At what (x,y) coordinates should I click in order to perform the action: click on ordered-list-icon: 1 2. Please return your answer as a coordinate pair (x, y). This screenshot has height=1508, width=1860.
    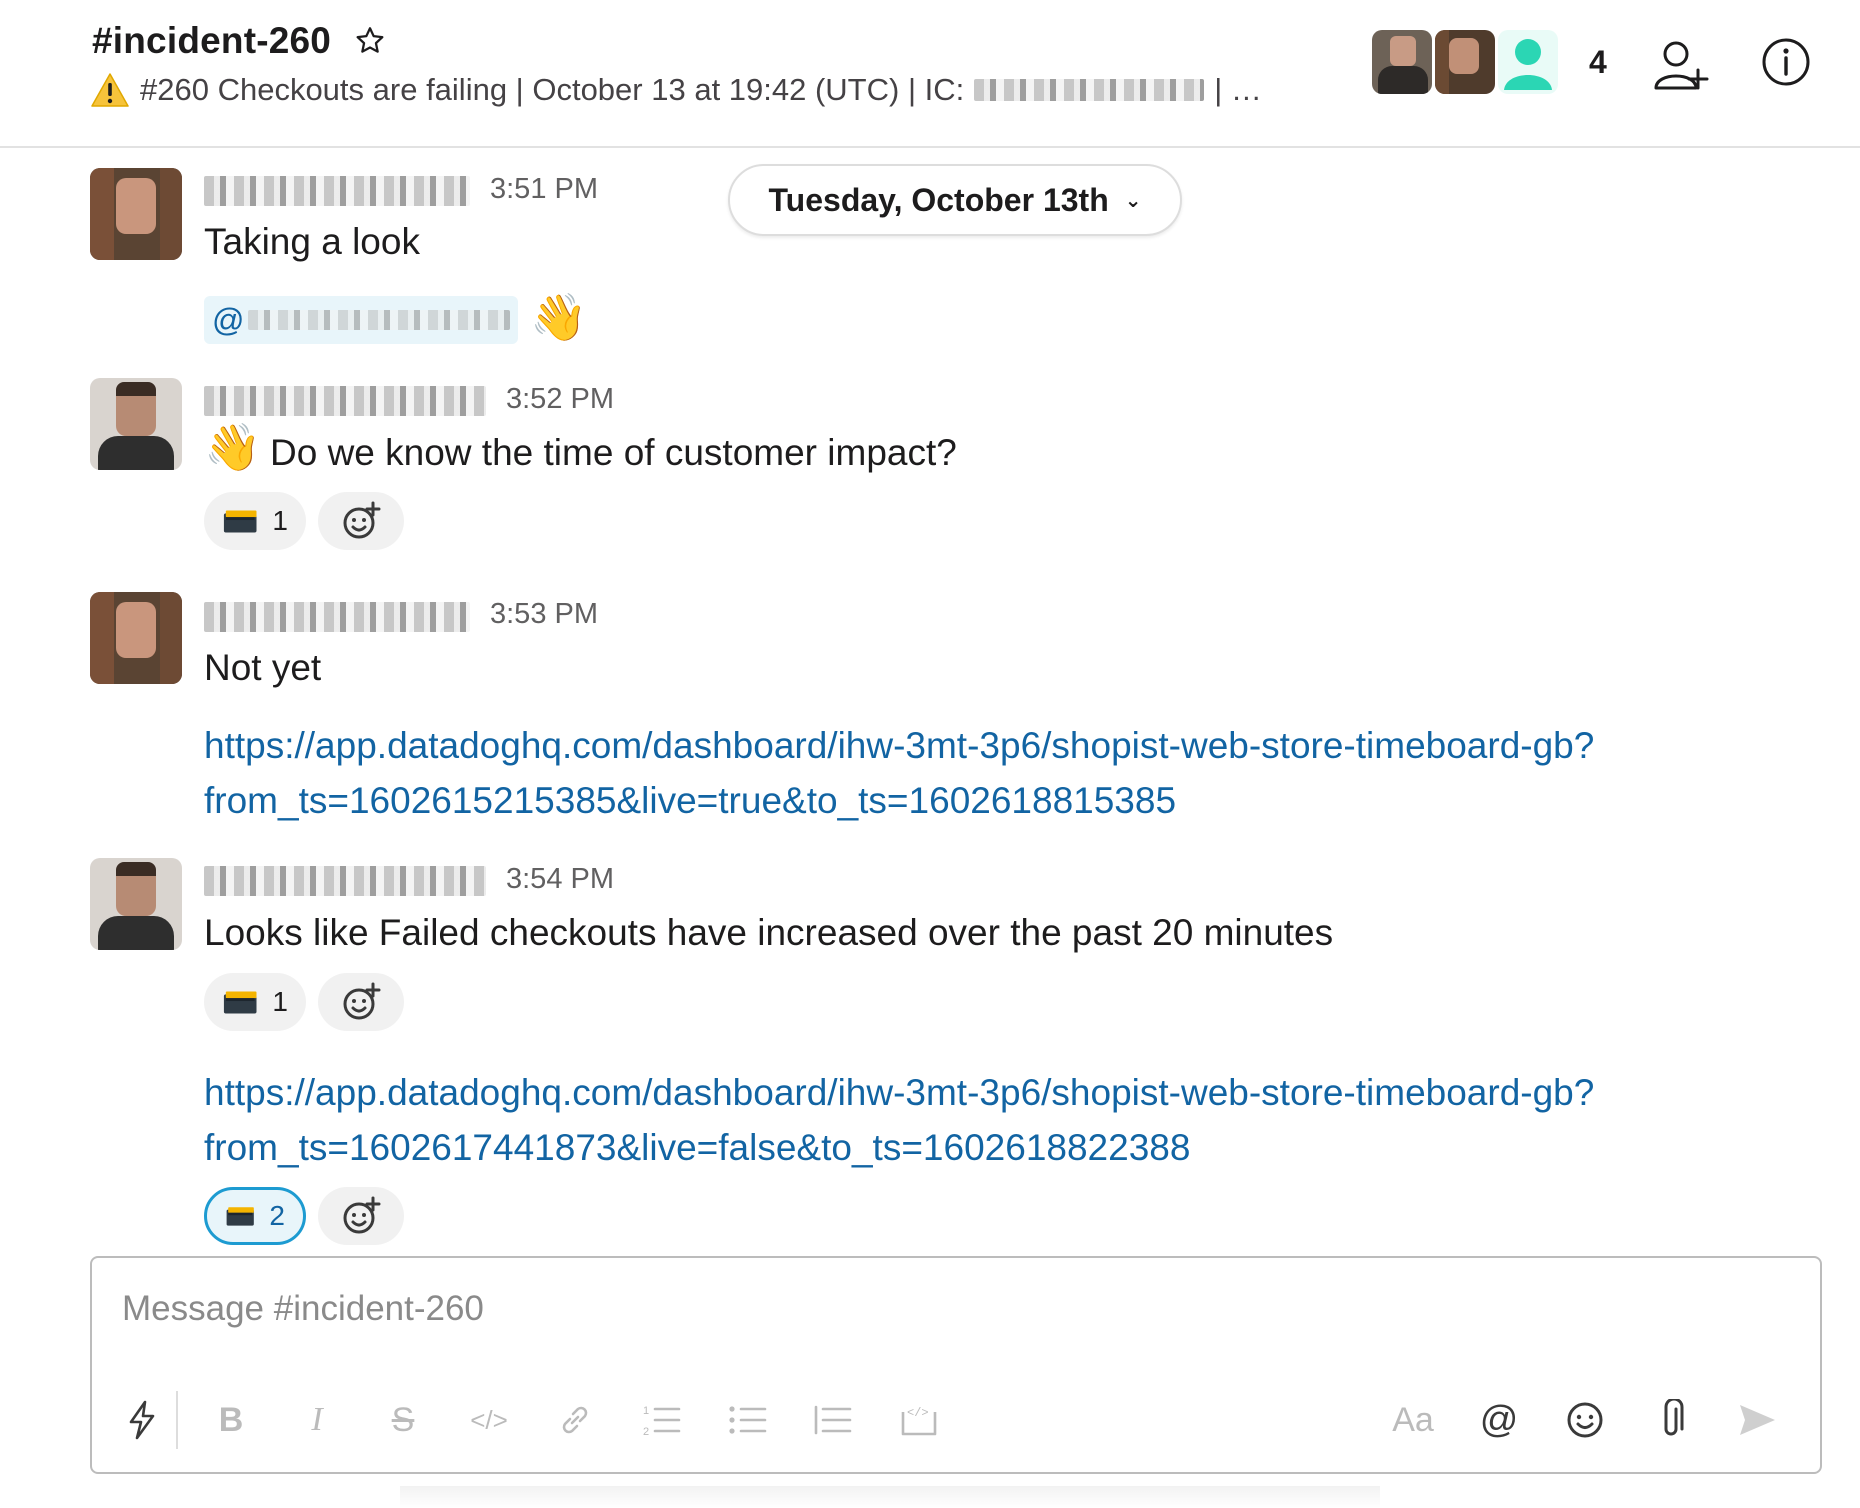
    Looking at the image, I should click on (662, 1421).